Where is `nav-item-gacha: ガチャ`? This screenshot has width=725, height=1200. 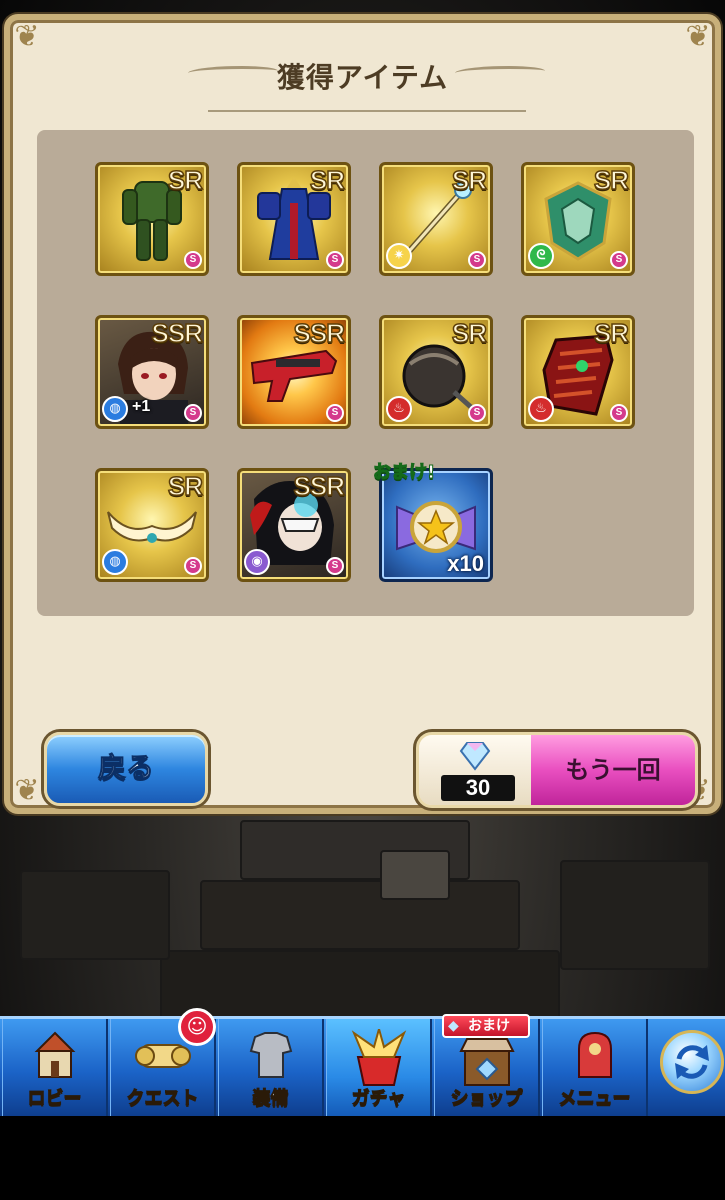 nav-item-gacha: ガチャ is located at coordinates (379, 1067).